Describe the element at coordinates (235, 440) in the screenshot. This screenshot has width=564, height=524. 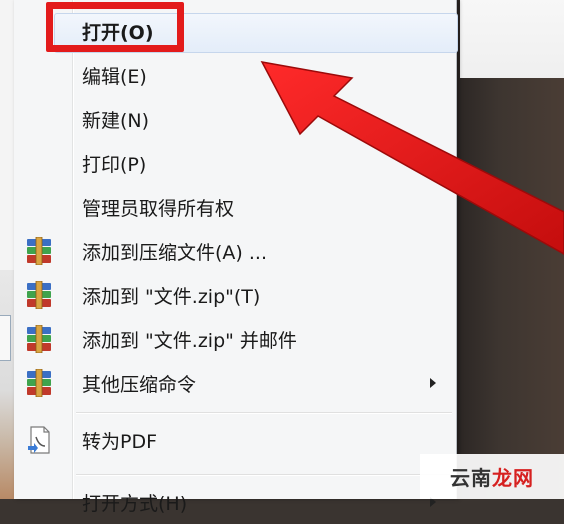
I see `menu-item-convert-to-pdf: 转为PDF` at that location.